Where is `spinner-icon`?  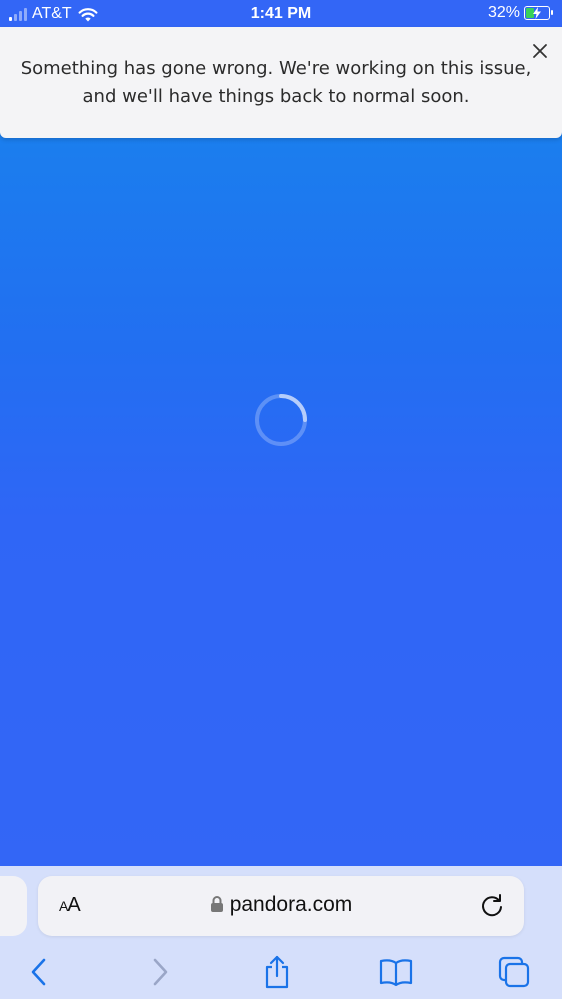 spinner-icon is located at coordinates (281, 420).